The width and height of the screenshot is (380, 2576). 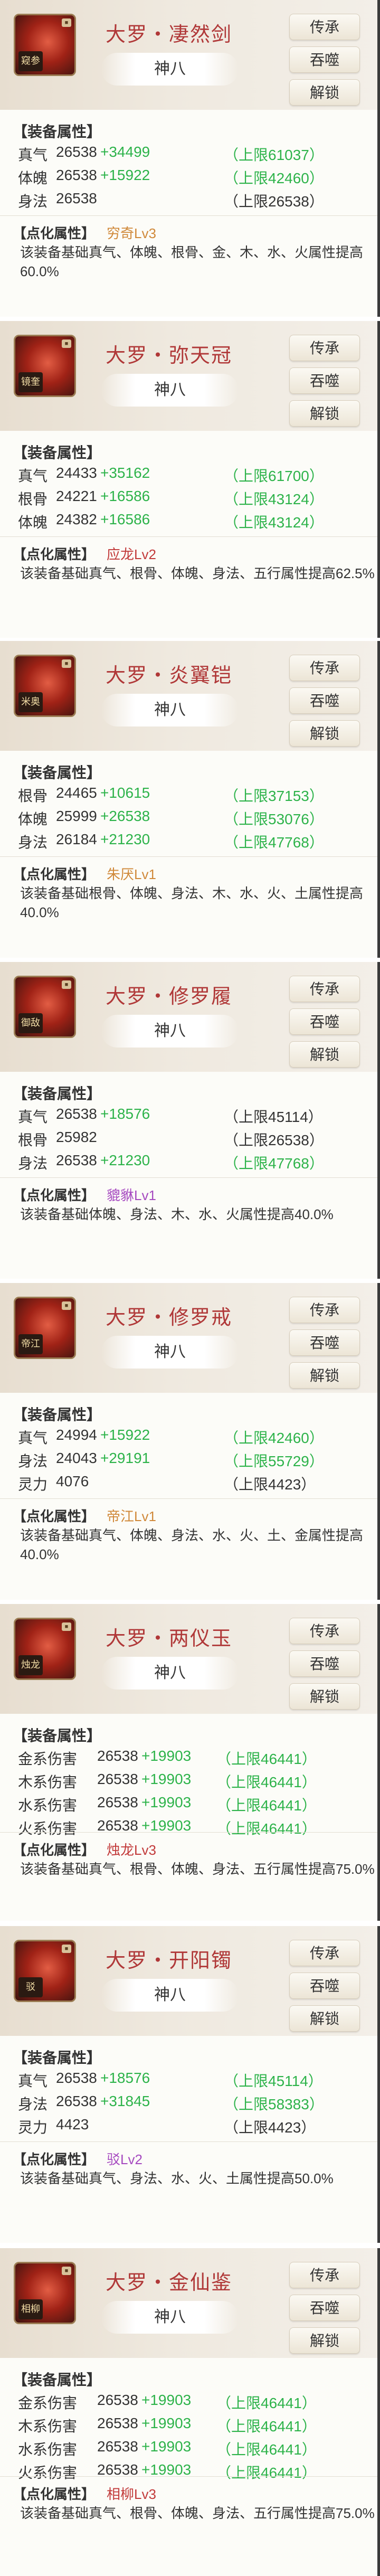 I want to click on attr-limit: （上限61037）, so click(x=274, y=155).